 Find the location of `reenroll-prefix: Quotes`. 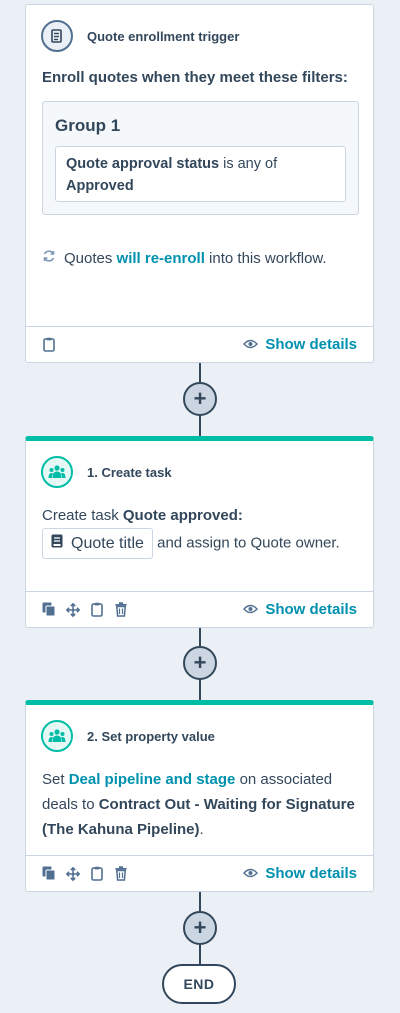

reenroll-prefix: Quotes is located at coordinates (90, 258).